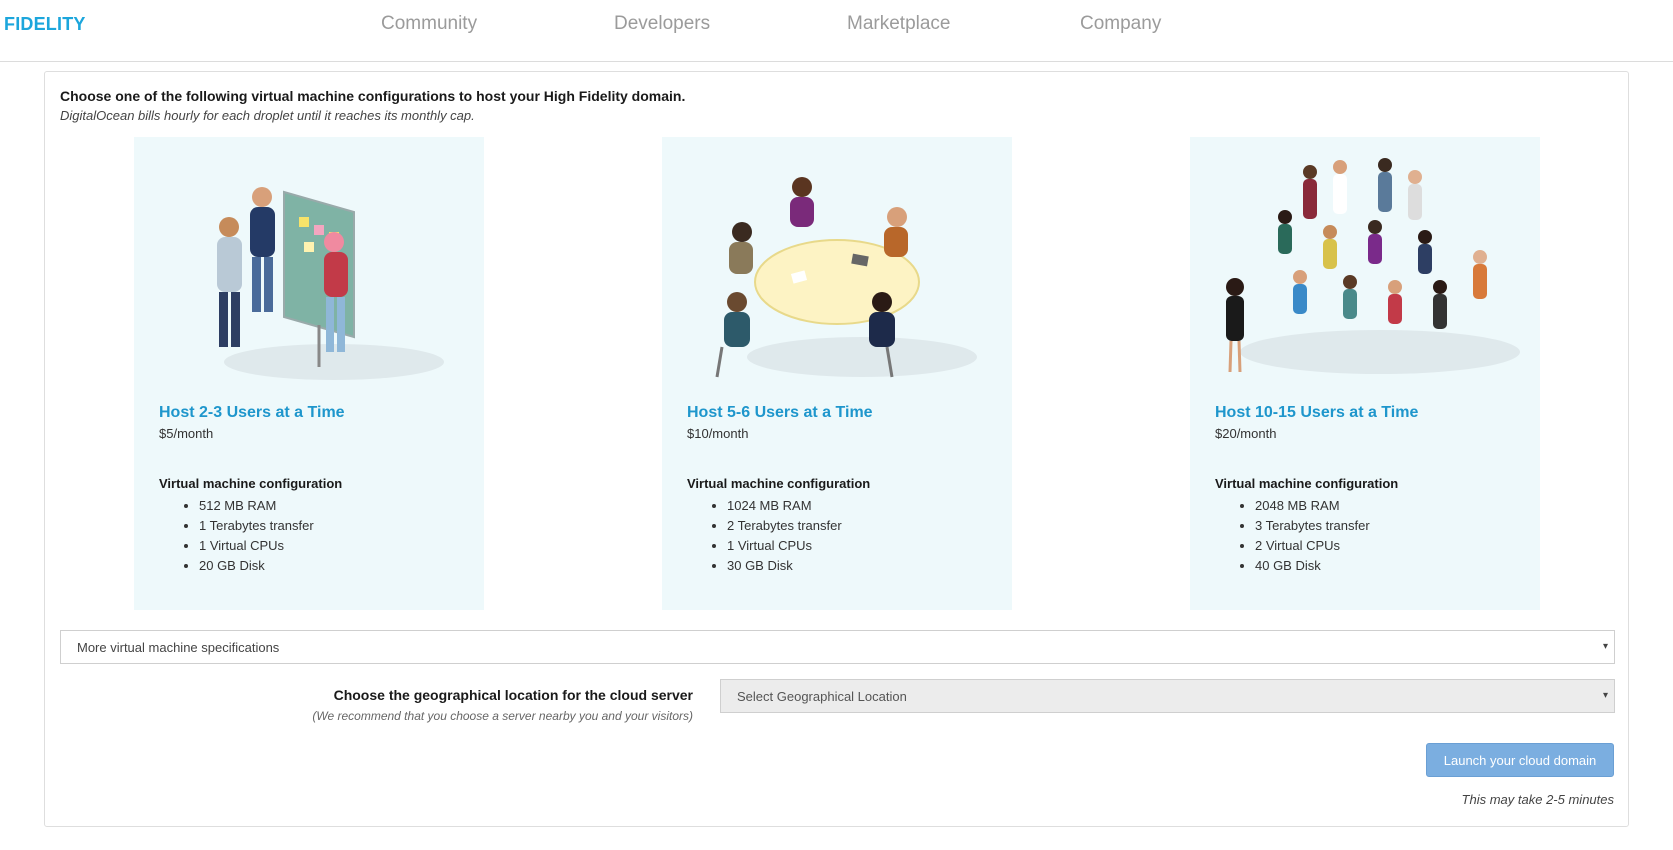  What do you see at coordinates (1373, 266) in the screenshot?
I see `audience-illustration` at bounding box center [1373, 266].